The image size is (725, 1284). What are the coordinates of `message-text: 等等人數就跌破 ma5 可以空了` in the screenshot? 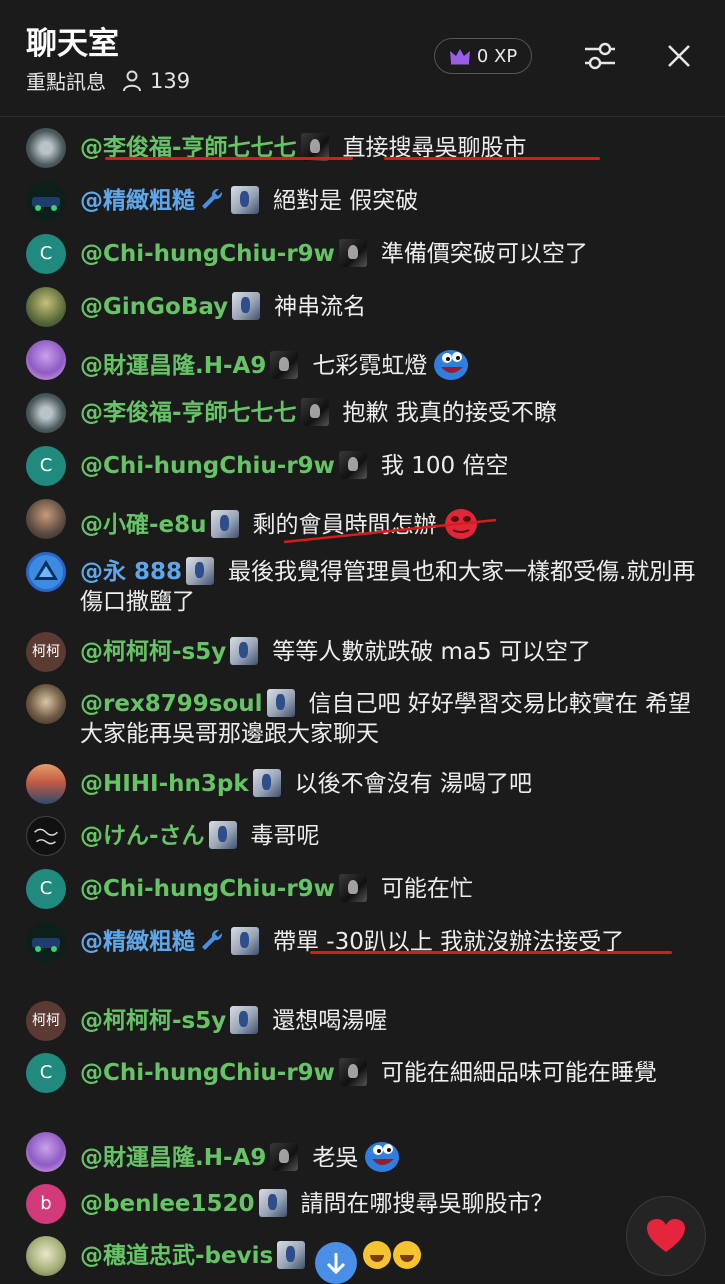 It's located at (431, 652).